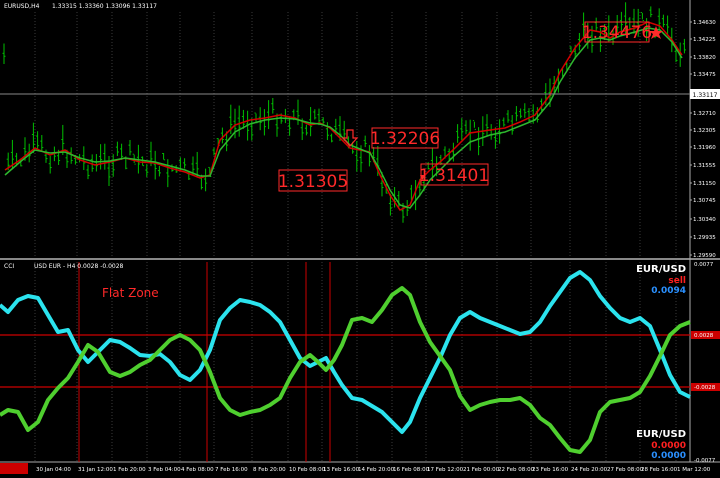  What do you see at coordinates (661, 434) in the screenshot?
I see `panel-bottom-pair: EUR/USD` at bounding box center [661, 434].